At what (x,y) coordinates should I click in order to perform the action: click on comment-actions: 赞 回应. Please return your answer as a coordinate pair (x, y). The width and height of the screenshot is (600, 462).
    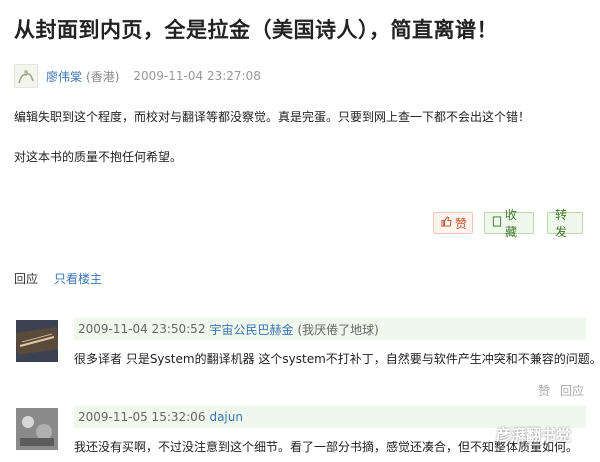
    Looking at the image, I should click on (561, 390).